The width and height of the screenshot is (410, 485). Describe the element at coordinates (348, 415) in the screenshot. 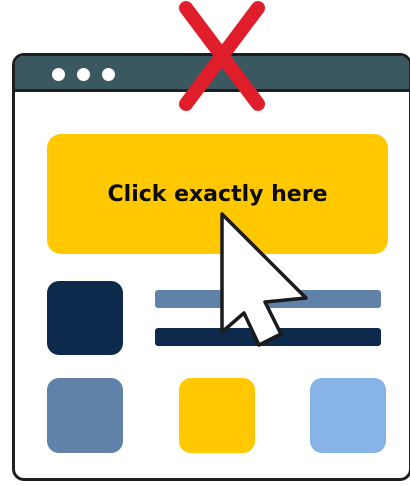

I see `sky-tile` at that location.